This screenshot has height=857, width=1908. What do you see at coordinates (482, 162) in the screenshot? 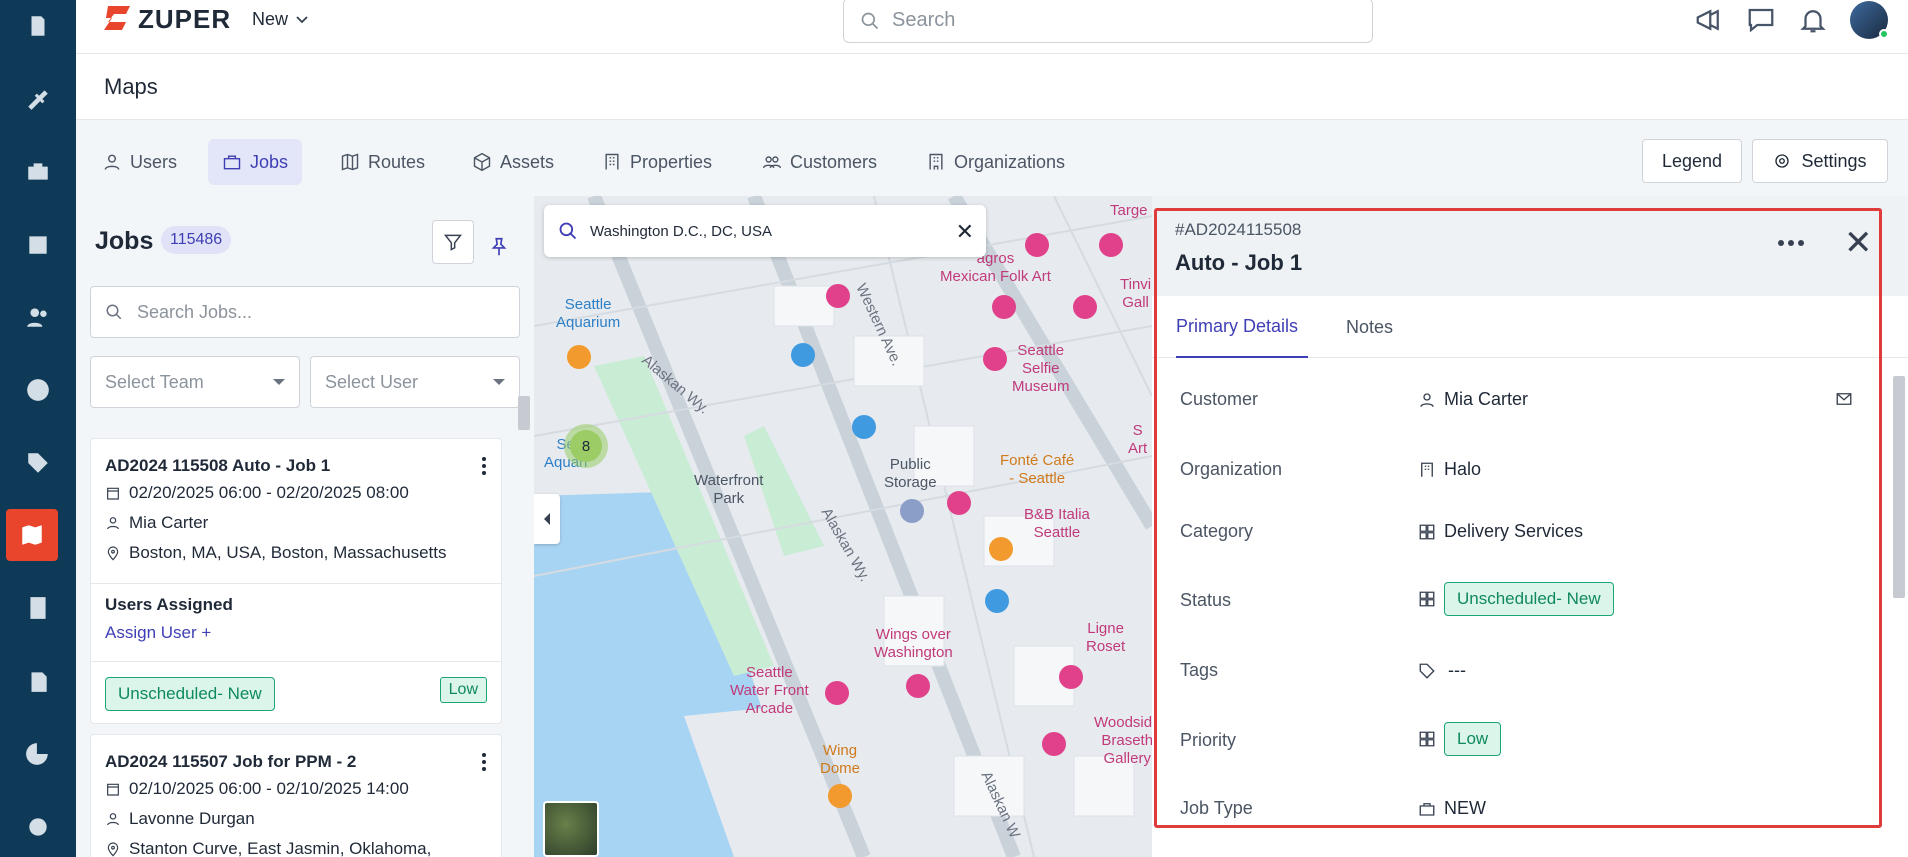
I see `cube-icon` at bounding box center [482, 162].